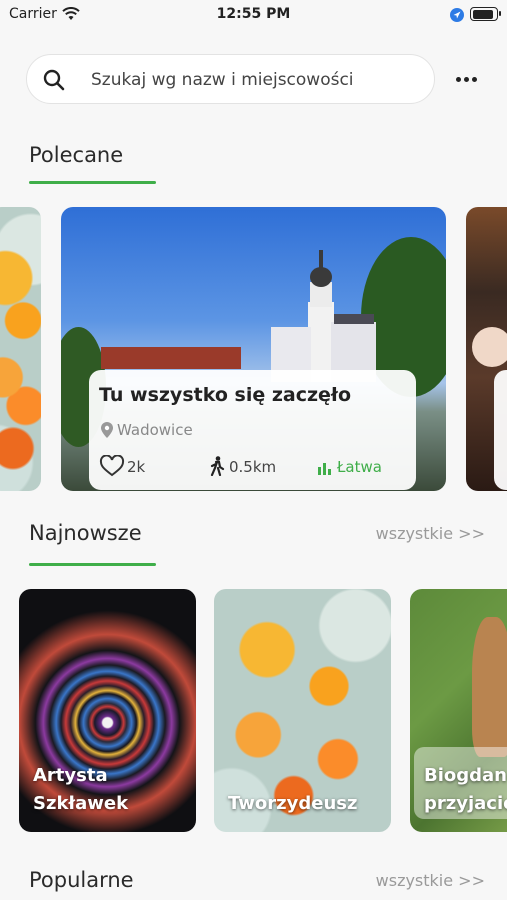 The image size is (507, 900). I want to click on newest-card-title-line1: Biogdan, so click(465, 775).